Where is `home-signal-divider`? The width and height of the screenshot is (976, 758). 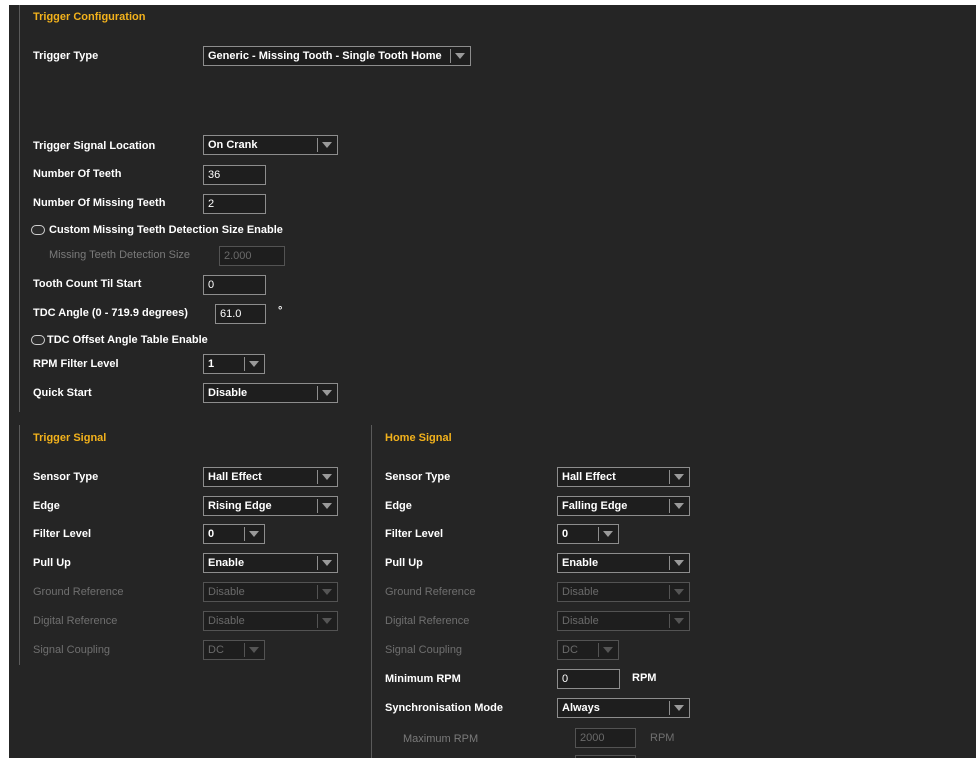 home-signal-divider is located at coordinates (371, 591).